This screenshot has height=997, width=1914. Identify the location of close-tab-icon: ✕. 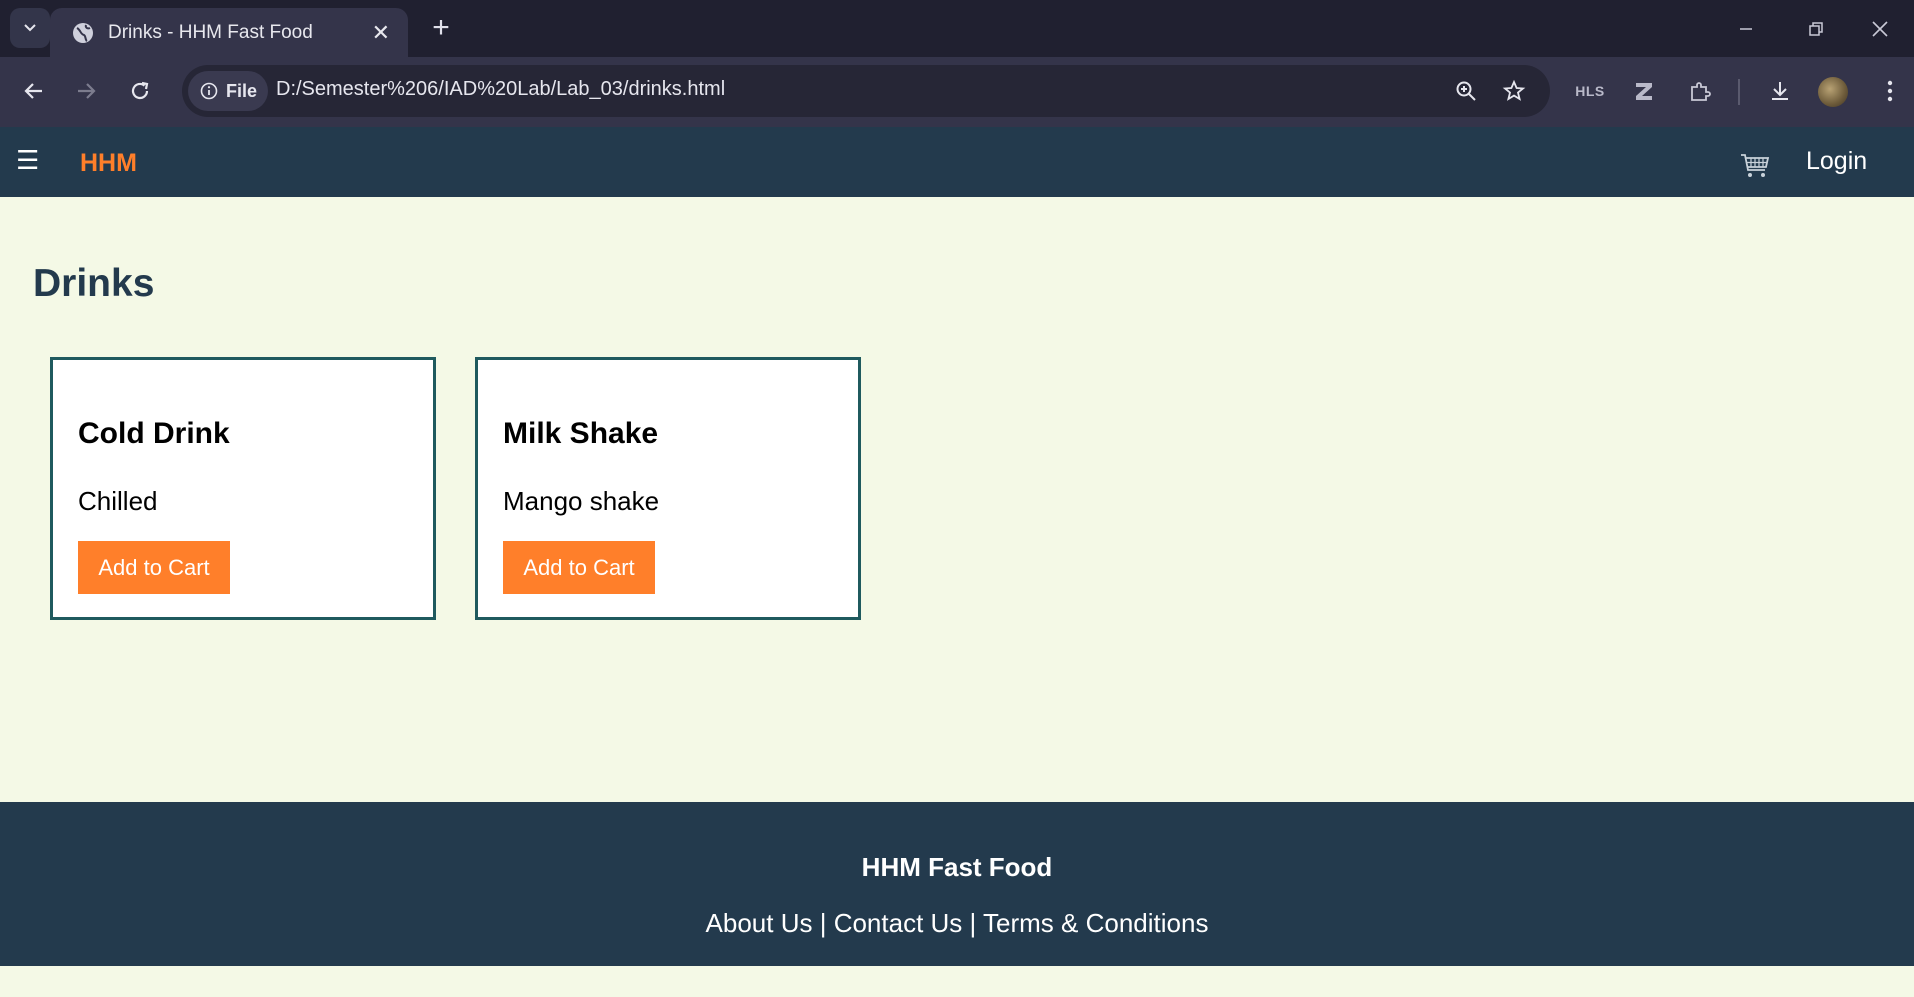
(381, 33).